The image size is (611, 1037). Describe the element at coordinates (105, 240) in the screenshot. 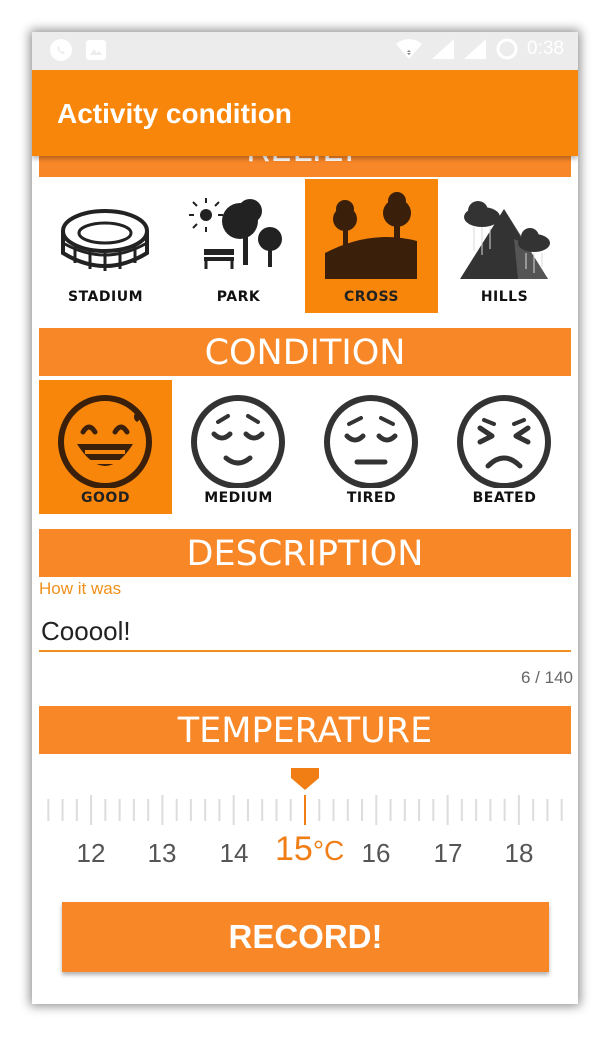

I see `stadium-icon` at that location.